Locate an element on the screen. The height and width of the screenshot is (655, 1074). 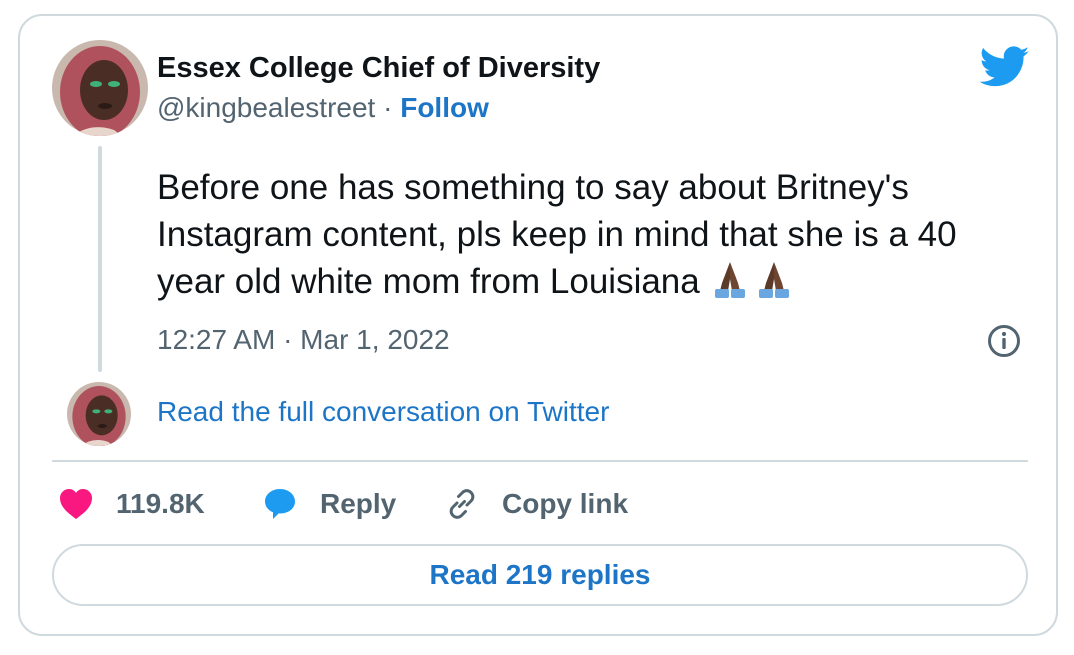
divider is located at coordinates (540, 461).